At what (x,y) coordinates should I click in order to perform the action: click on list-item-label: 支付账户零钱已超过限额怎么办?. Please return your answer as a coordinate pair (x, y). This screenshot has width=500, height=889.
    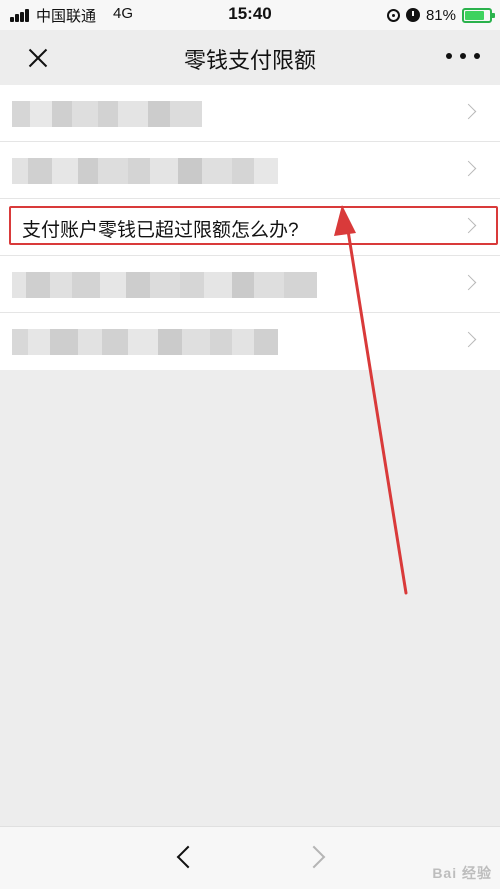
    Looking at the image, I should click on (160, 230).